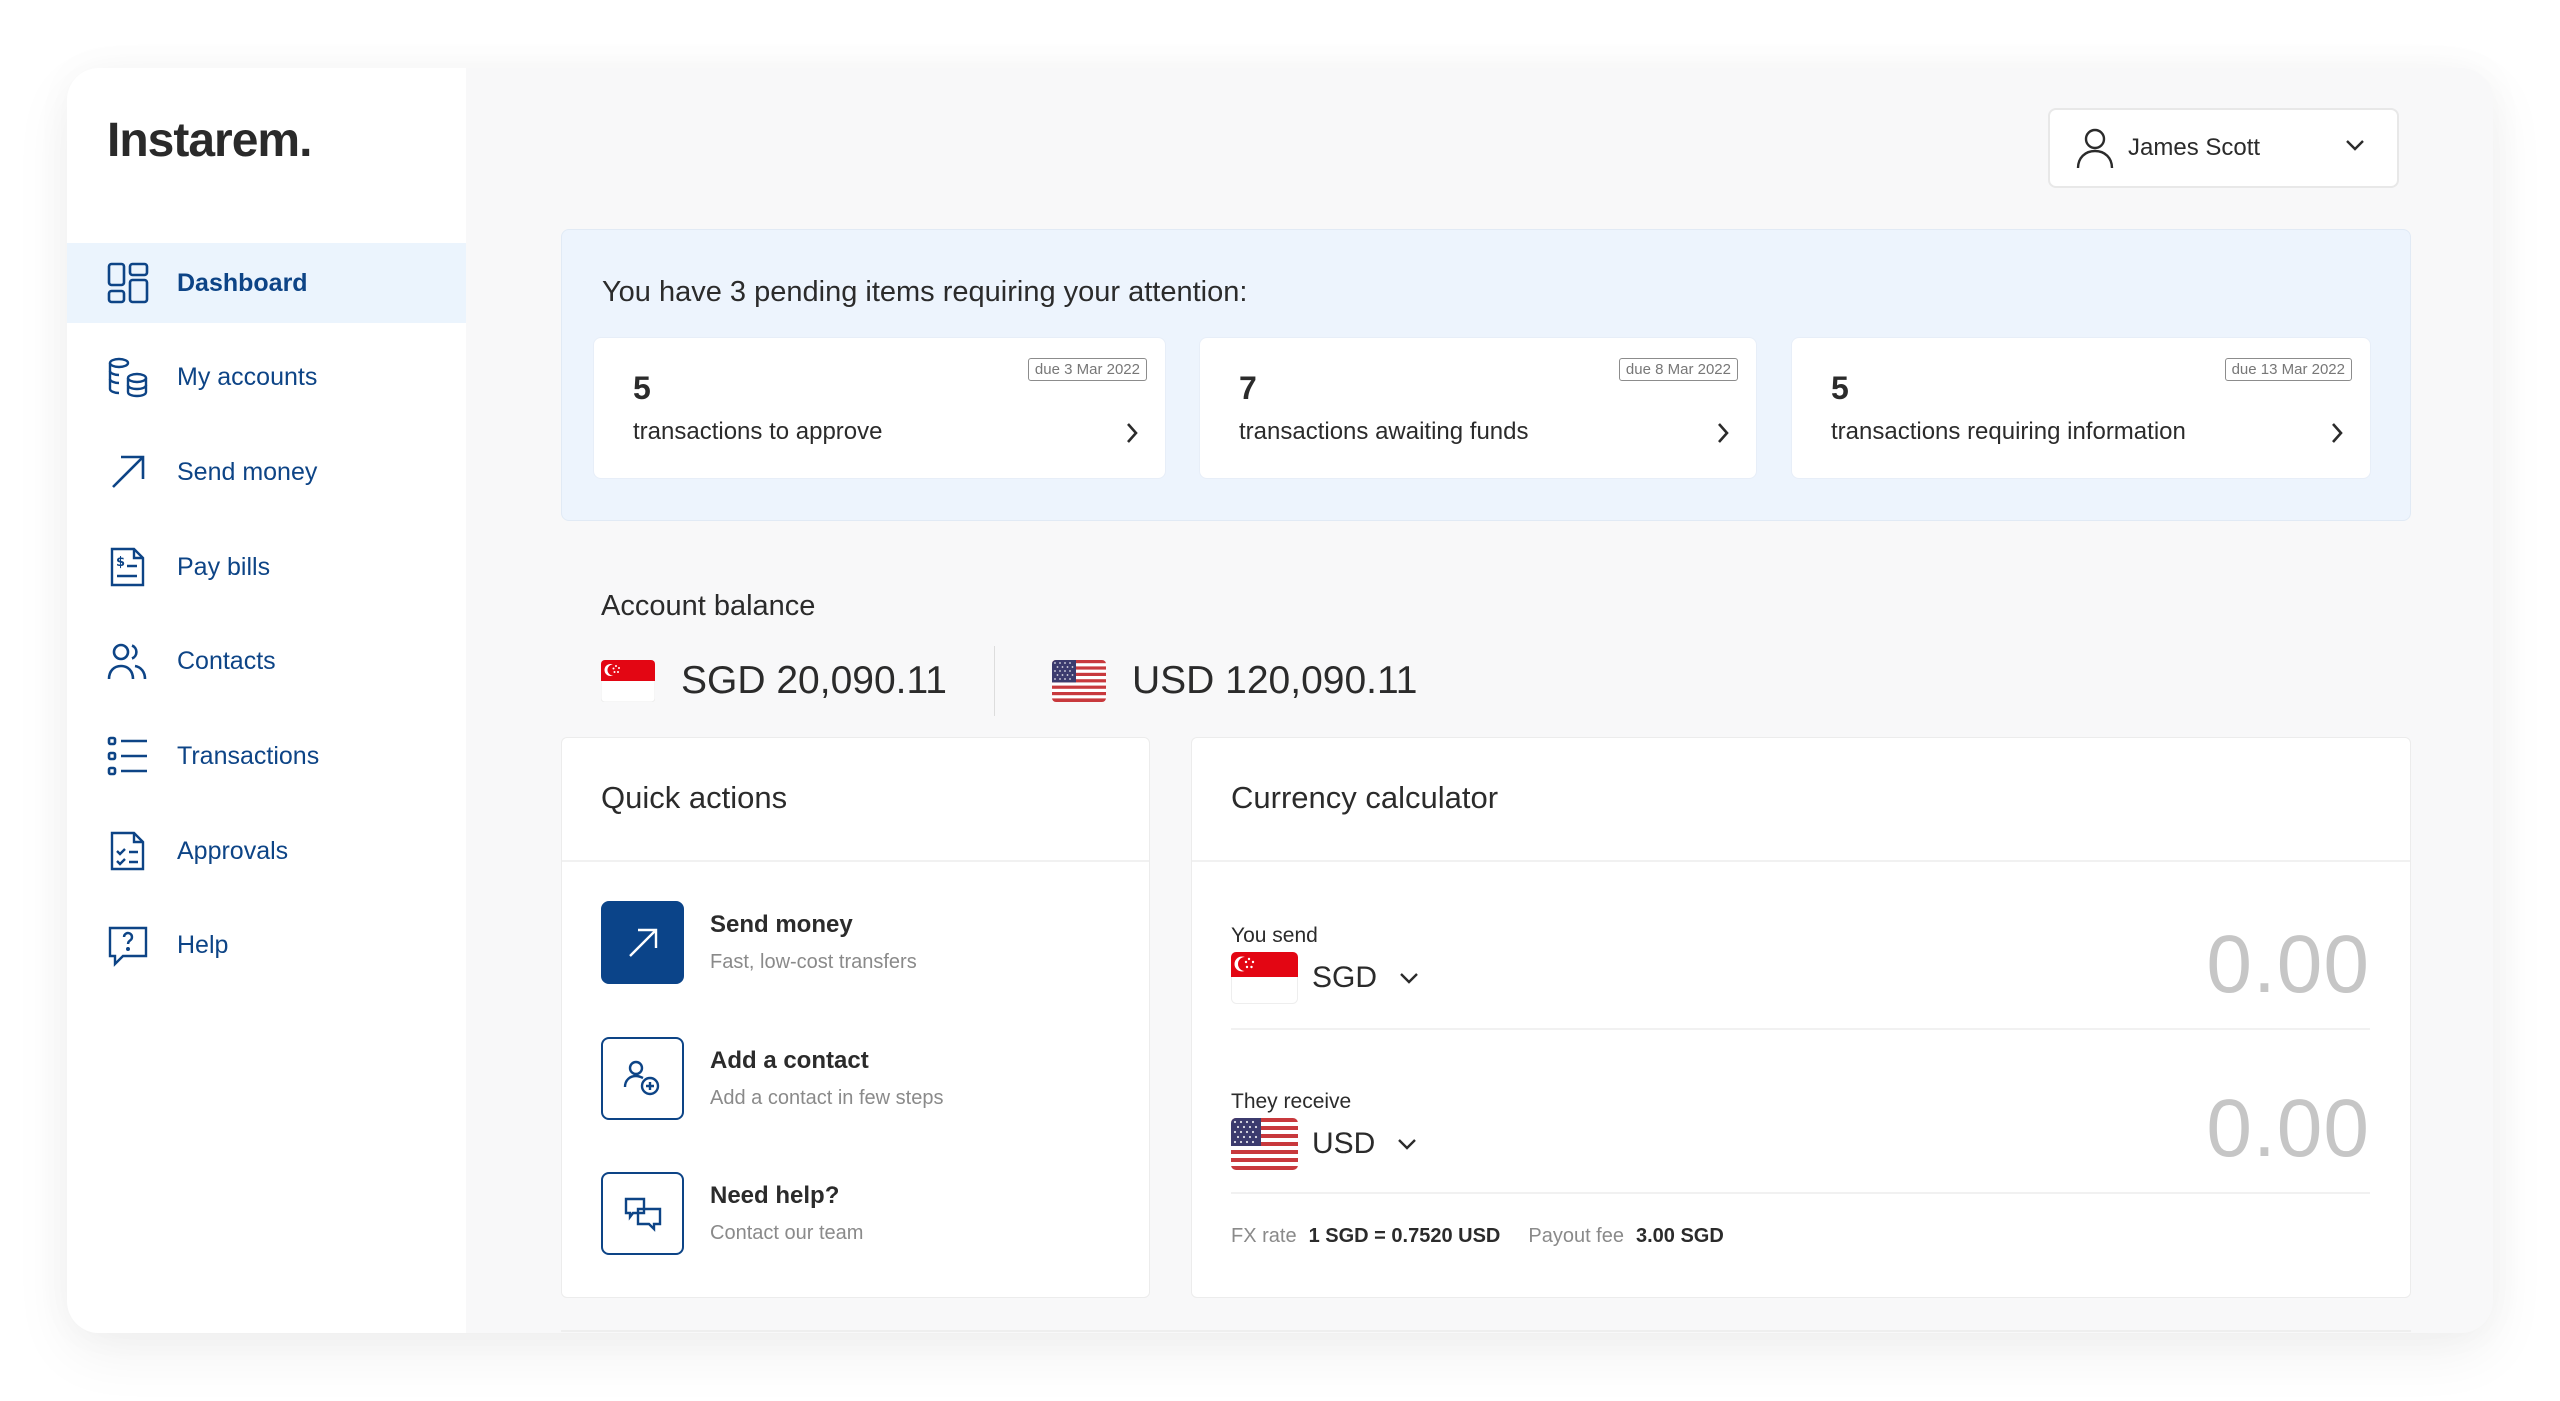 The height and width of the screenshot is (1401, 2560). Describe the element at coordinates (772, 1078) in the screenshot. I see `quick-action-add-contact: Add a contact Add a contact in few steps` at that location.